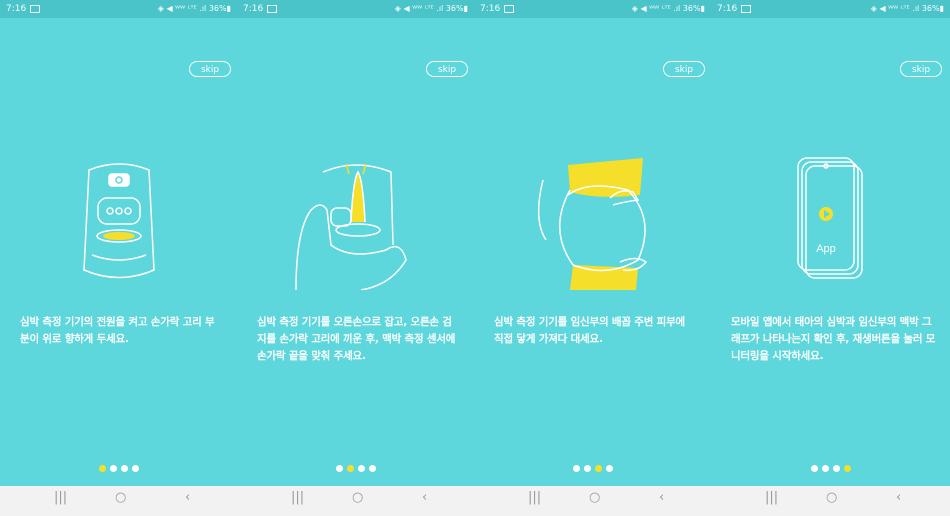 This screenshot has width=950, height=516. I want to click on app-label: App, so click(826, 249).